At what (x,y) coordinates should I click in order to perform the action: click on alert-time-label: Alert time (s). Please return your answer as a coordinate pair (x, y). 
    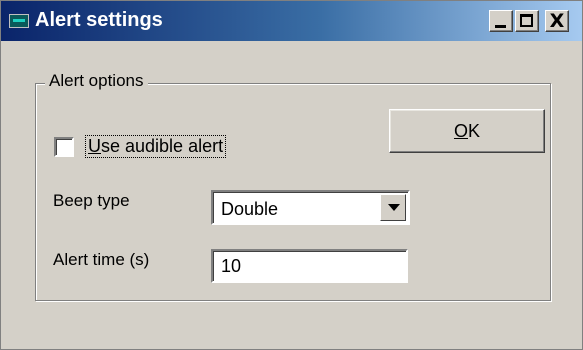
    Looking at the image, I should click on (101, 259).